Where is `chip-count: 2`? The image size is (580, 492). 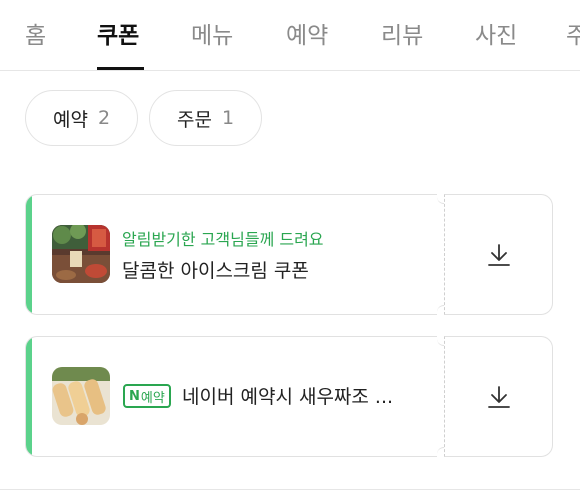 chip-count: 2 is located at coordinates (104, 118).